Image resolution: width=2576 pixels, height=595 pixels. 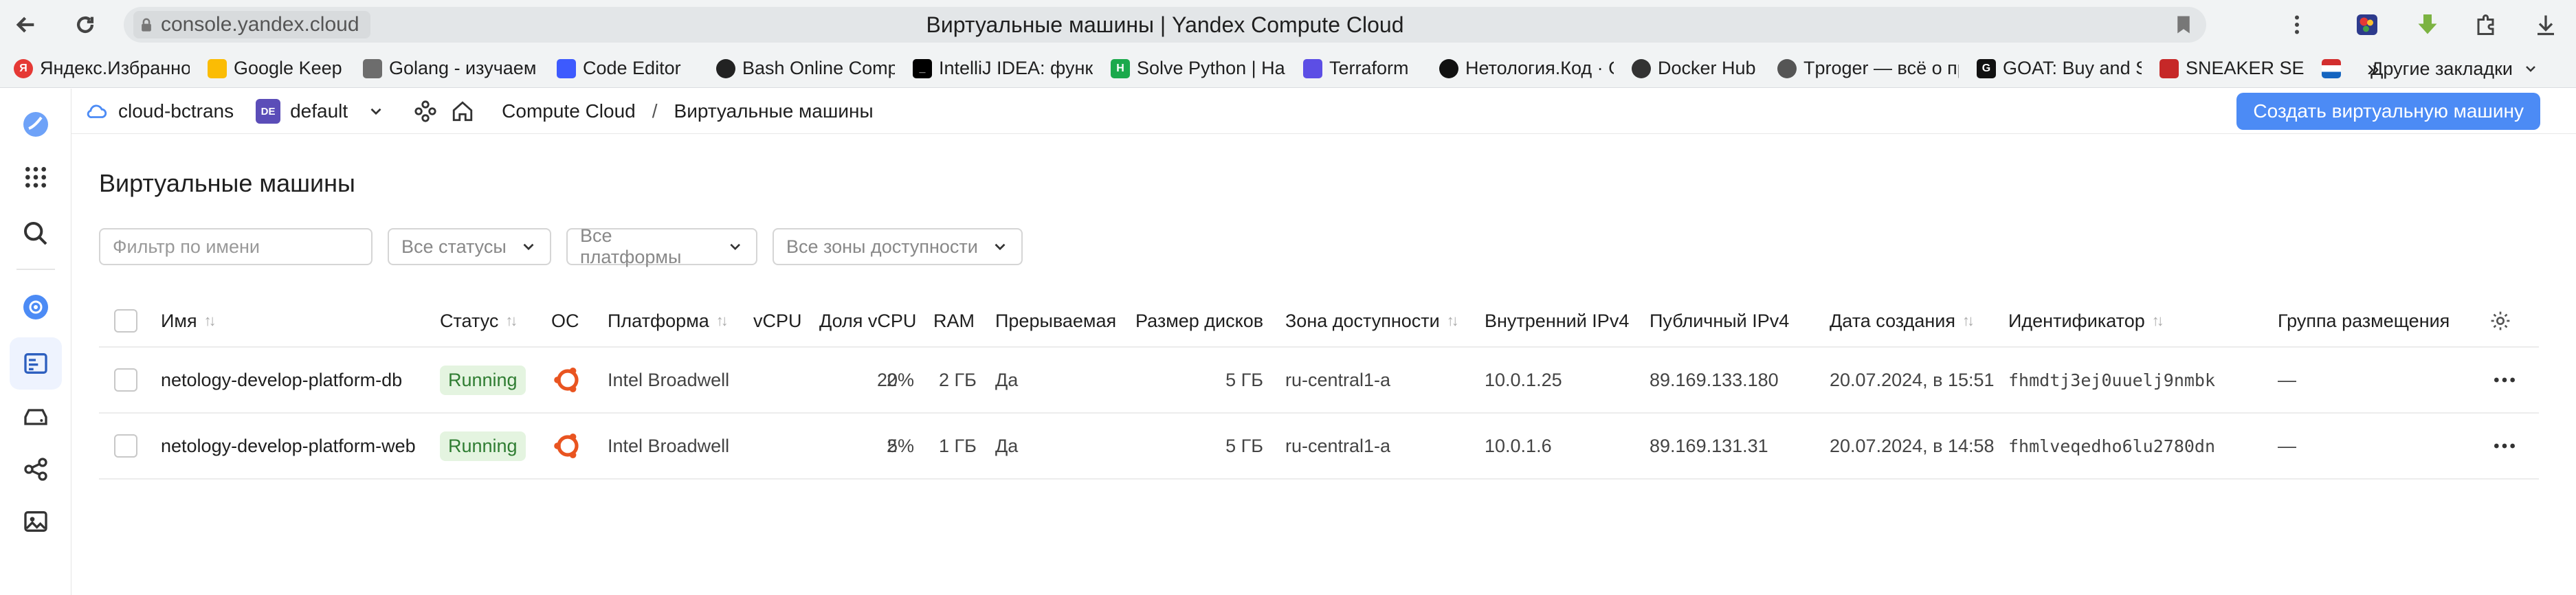 What do you see at coordinates (805, 68) in the screenshot?
I see `bookmark-item: Bash Online Comp` at bounding box center [805, 68].